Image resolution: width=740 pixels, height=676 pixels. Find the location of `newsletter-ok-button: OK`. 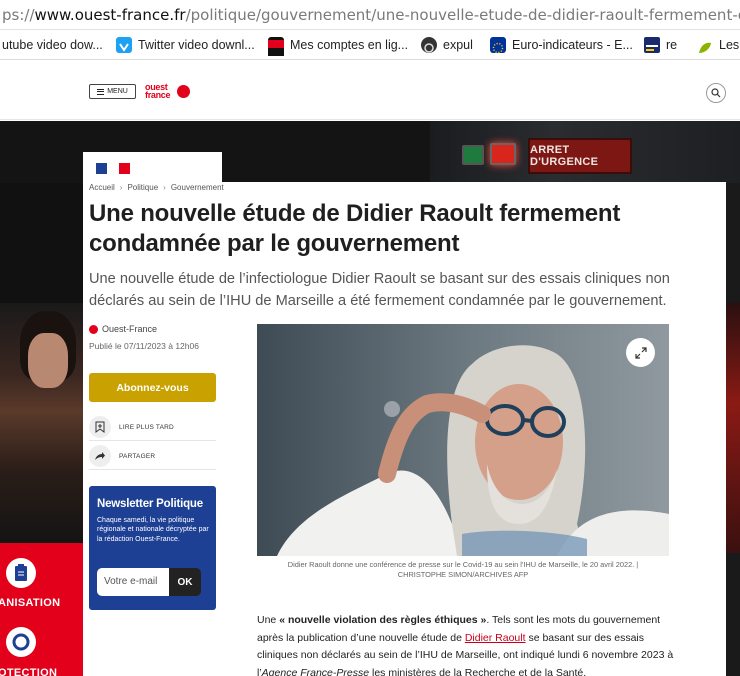

newsletter-ok-button: OK is located at coordinates (185, 582).